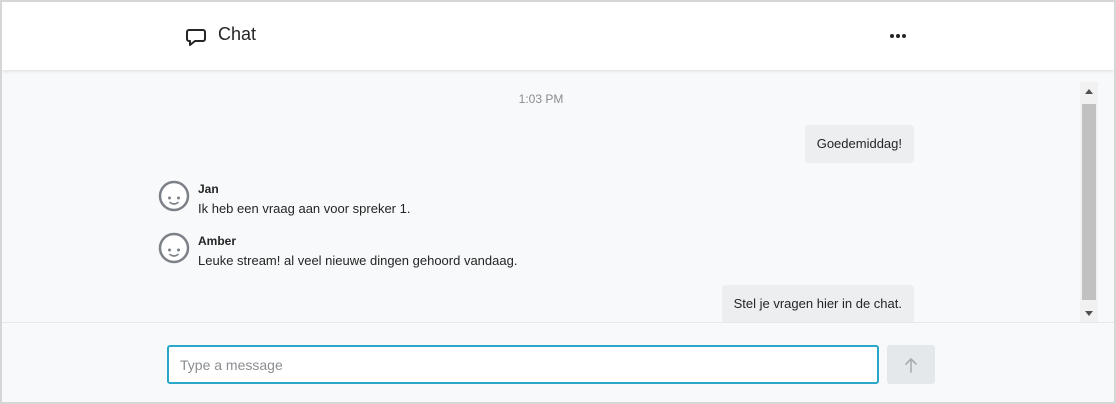  I want to click on page-title: Chat, so click(237, 34).